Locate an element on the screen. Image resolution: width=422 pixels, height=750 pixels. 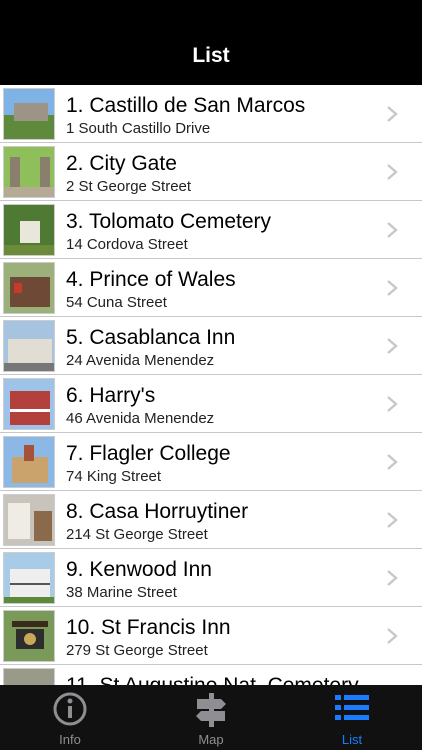
info-icon is located at coordinates (70, 709).